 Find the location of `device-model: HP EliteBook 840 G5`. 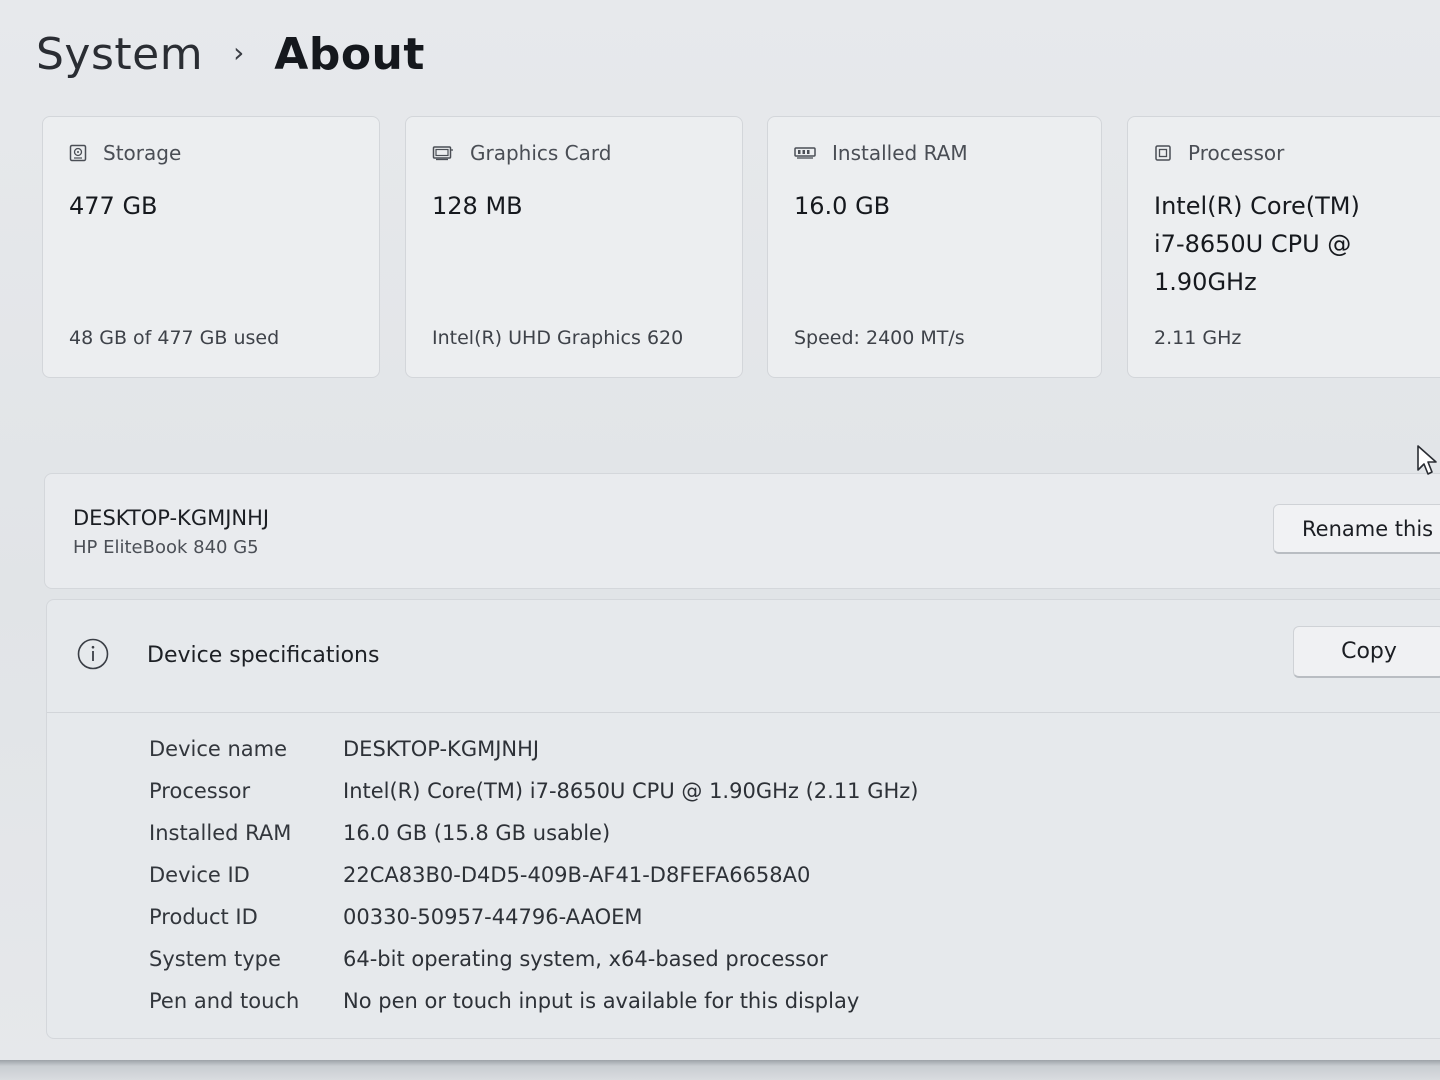

device-model: HP EliteBook 840 G5 is located at coordinates (166, 547).